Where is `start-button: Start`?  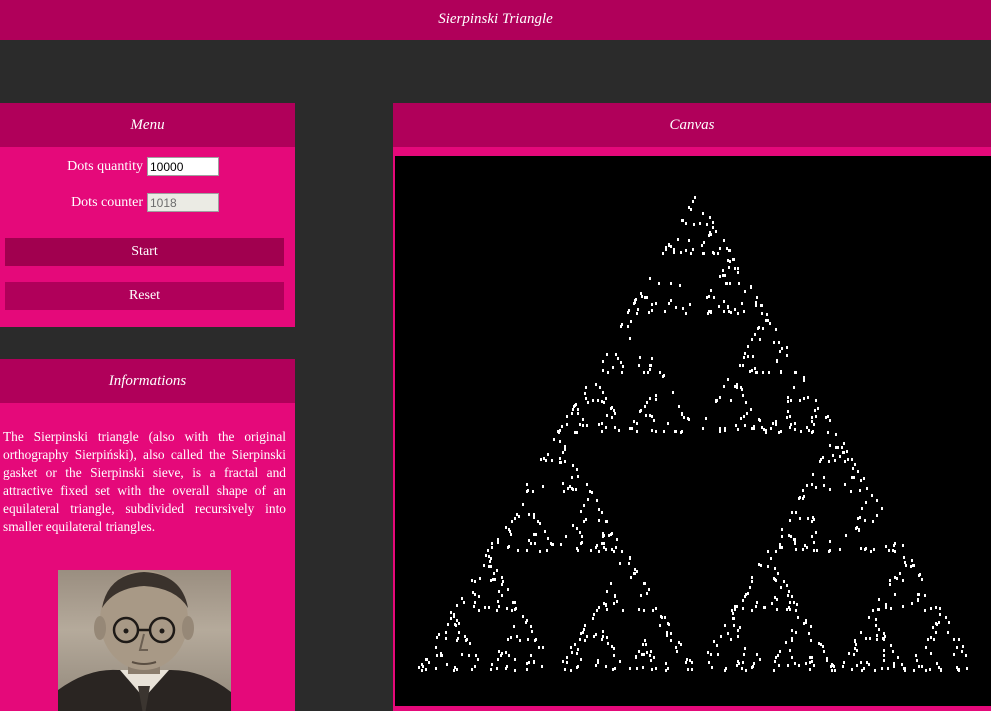
start-button: Start is located at coordinates (144, 252).